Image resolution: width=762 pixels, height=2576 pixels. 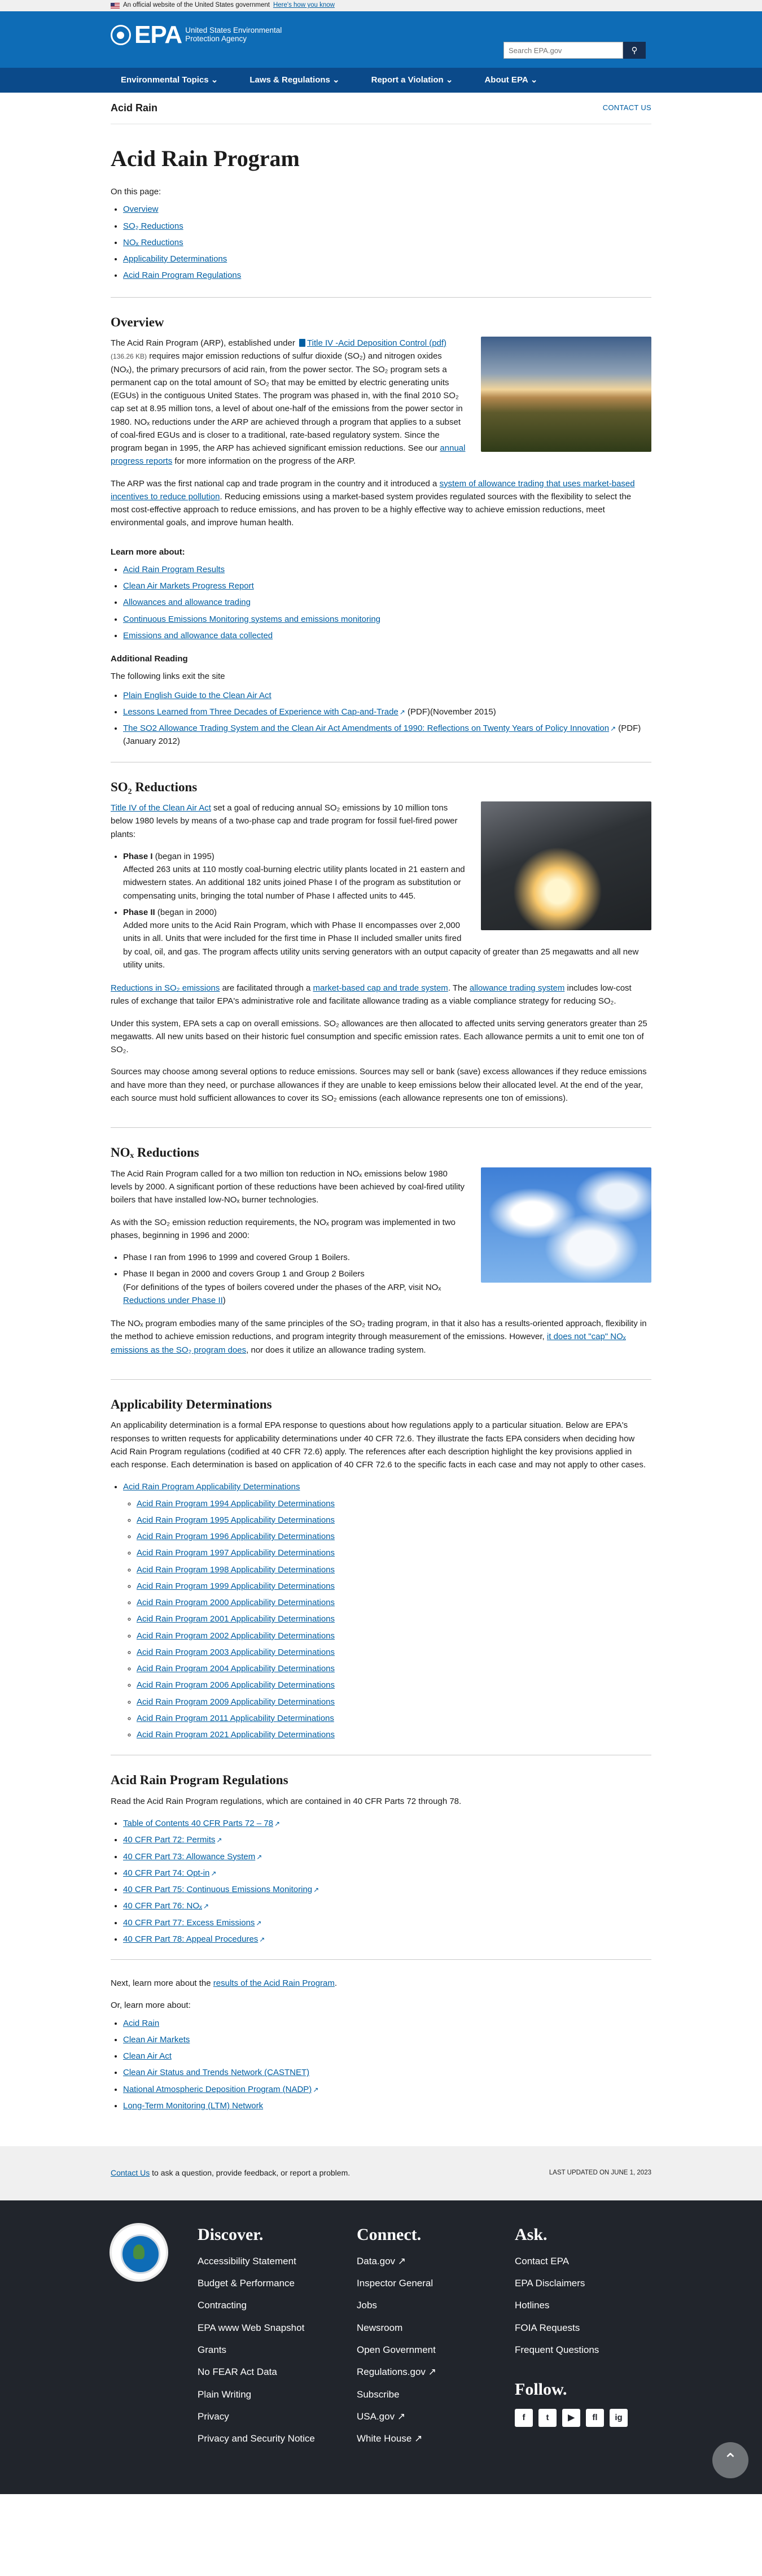 I want to click on footer-link: Inspector General, so click(x=396, y=2283).